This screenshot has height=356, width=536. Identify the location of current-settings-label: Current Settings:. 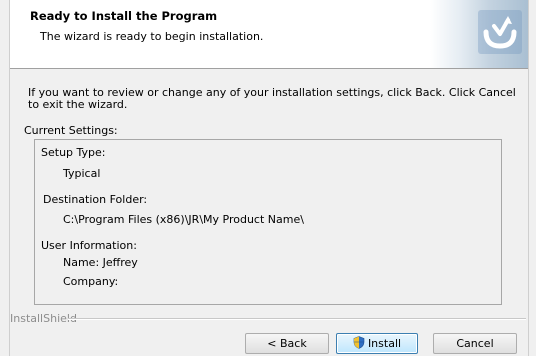
(71, 130).